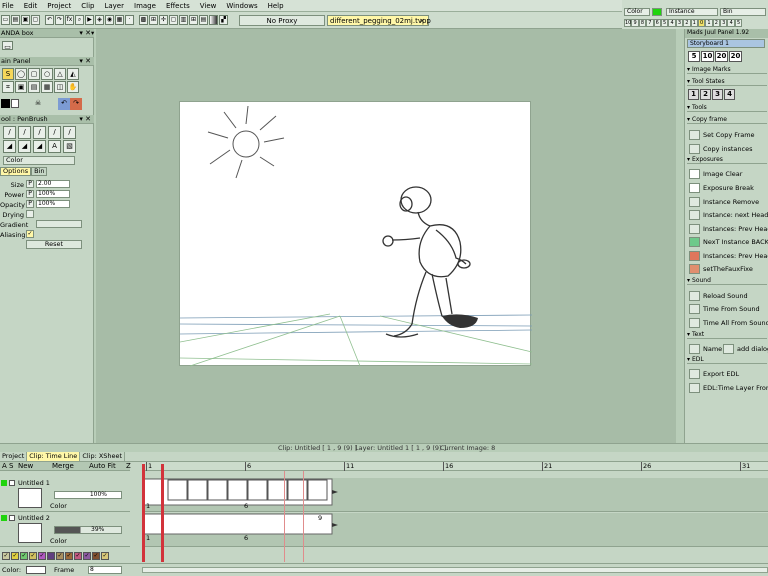 This screenshot has width=768, height=576. I want to click on image-icon: ▦, so click(119, 20).